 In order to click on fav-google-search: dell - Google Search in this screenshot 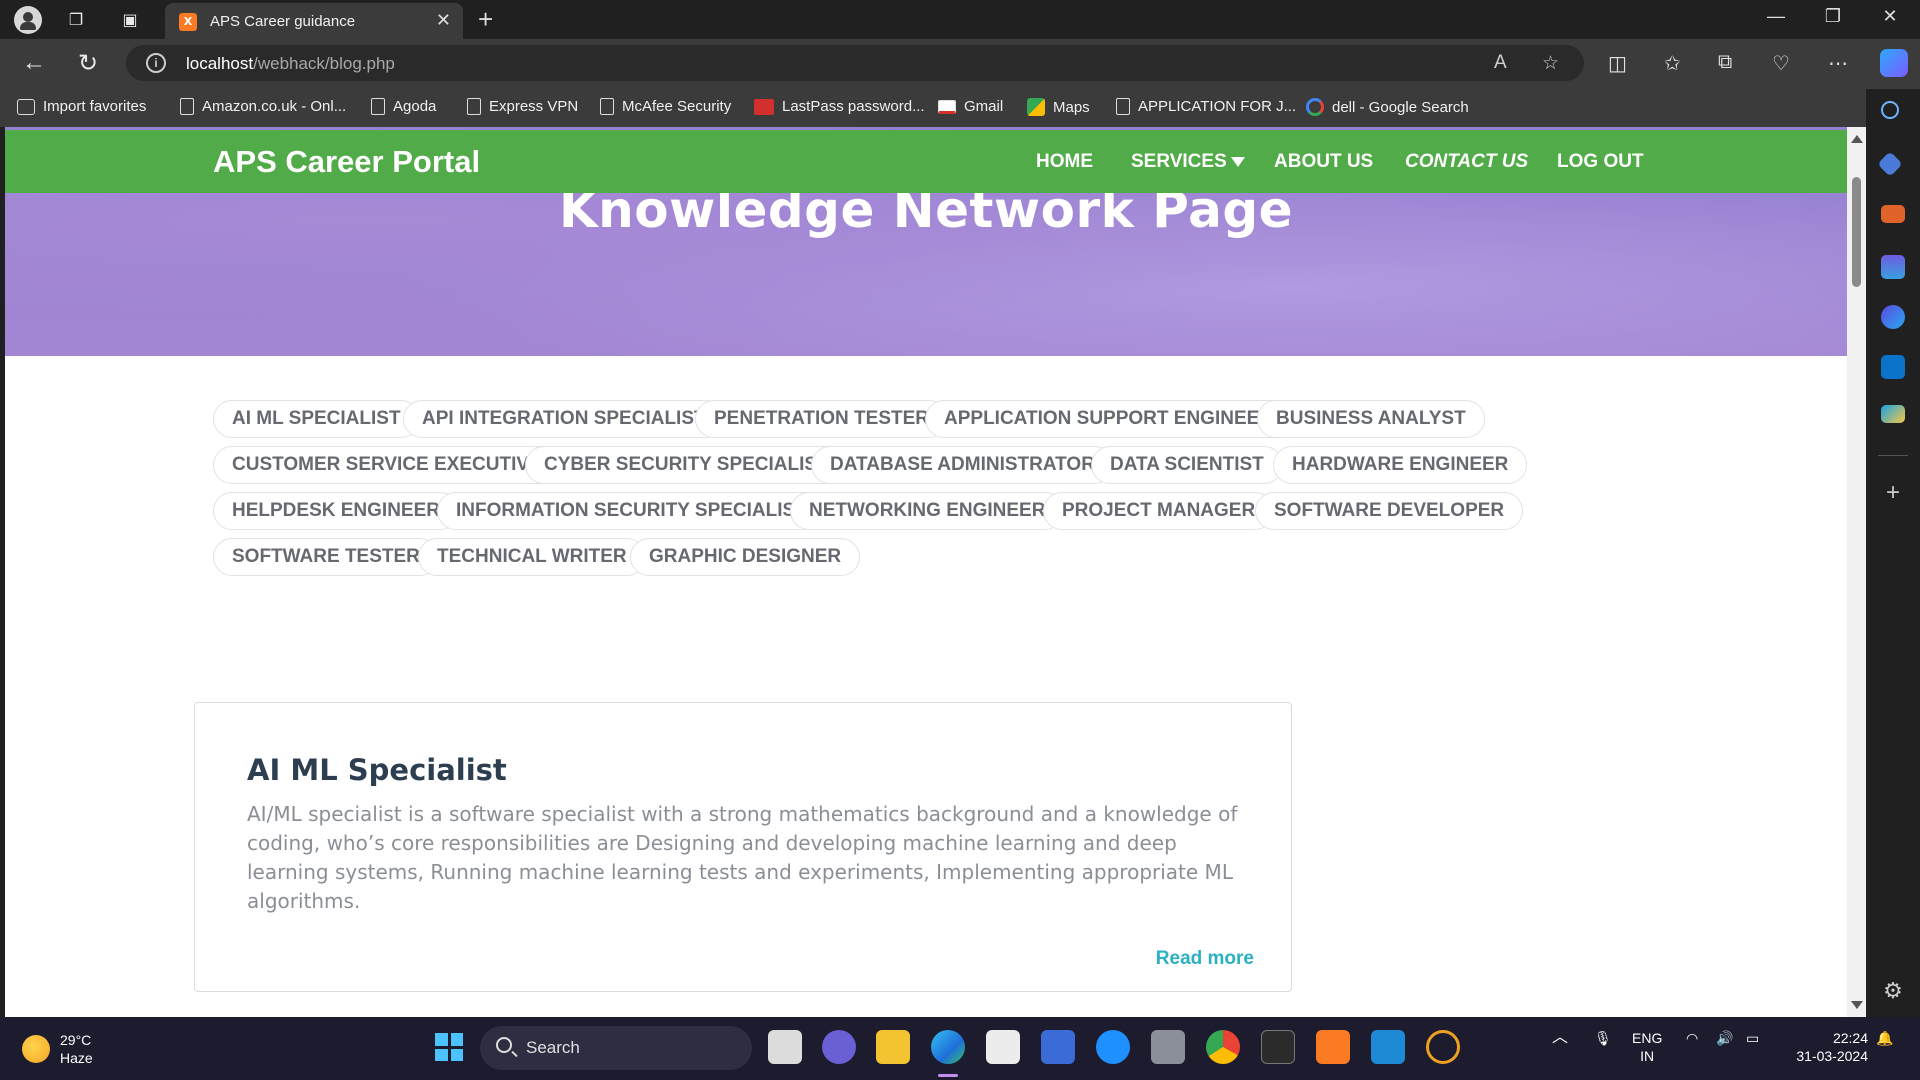, I will do `click(1387, 107)`.